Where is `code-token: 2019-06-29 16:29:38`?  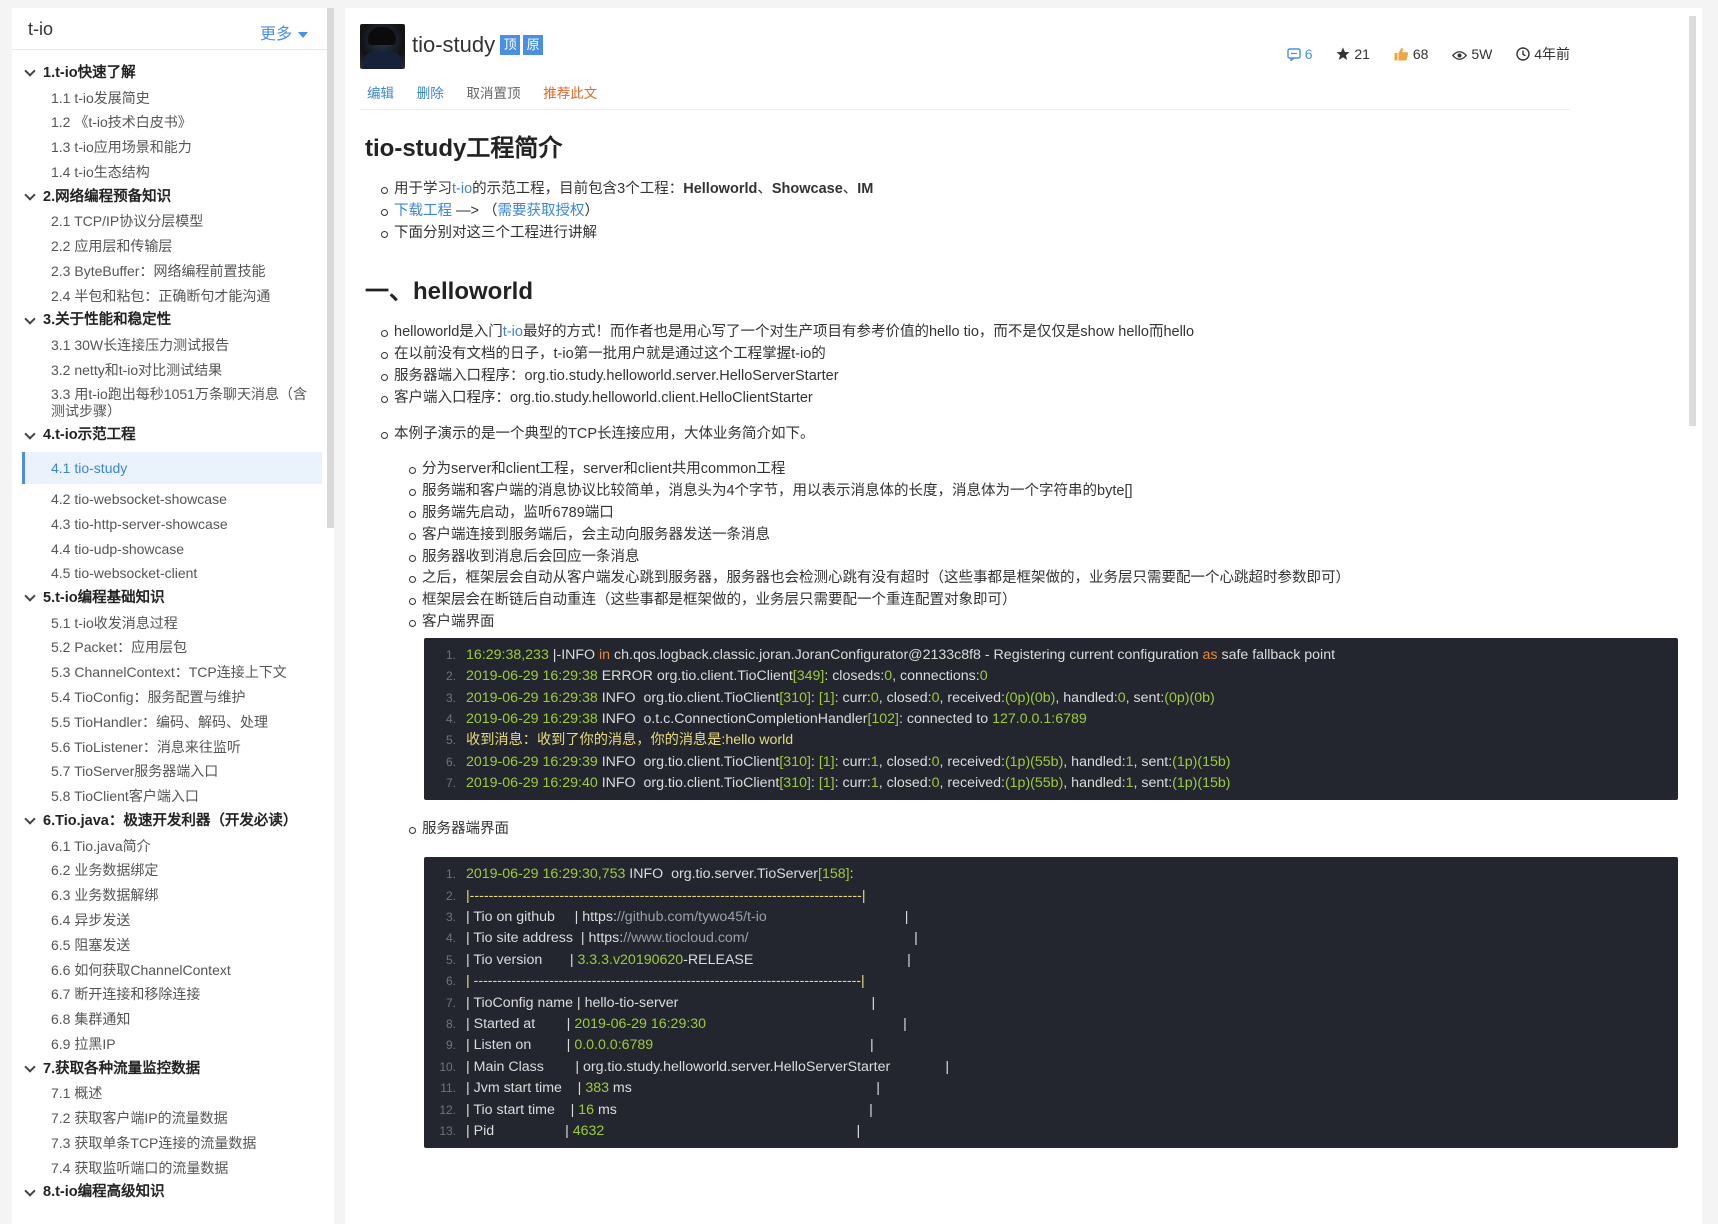
code-token: 2019-06-29 16:29:38 is located at coordinates (532, 697).